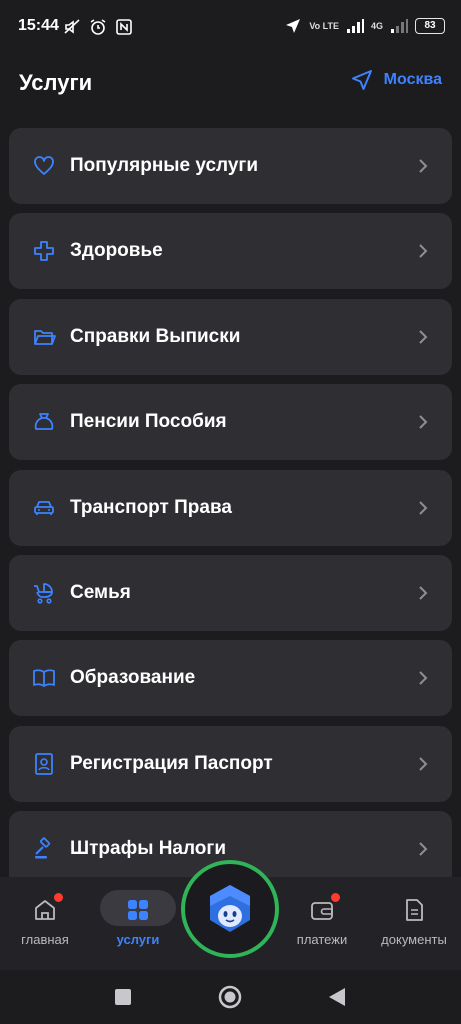 The height and width of the screenshot is (1024, 461). What do you see at coordinates (151, 507) in the screenshot?
I see `service-label: Транспорт Права` at bounding box center [151, 507].